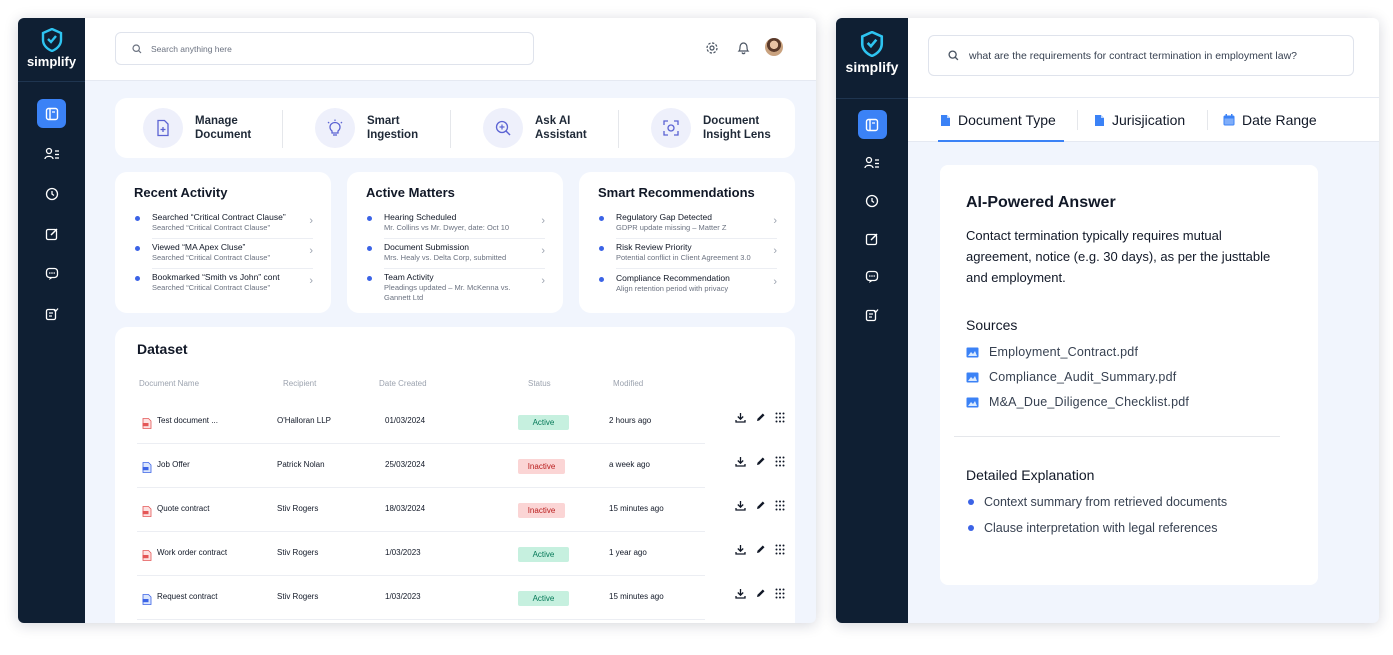 The width and height of the screenshot is (1393, 655). Describe the element at coordinates (711, 128) in the screenshot. I see `quick-action-insight-lens: Document Insight Lens` at that location.